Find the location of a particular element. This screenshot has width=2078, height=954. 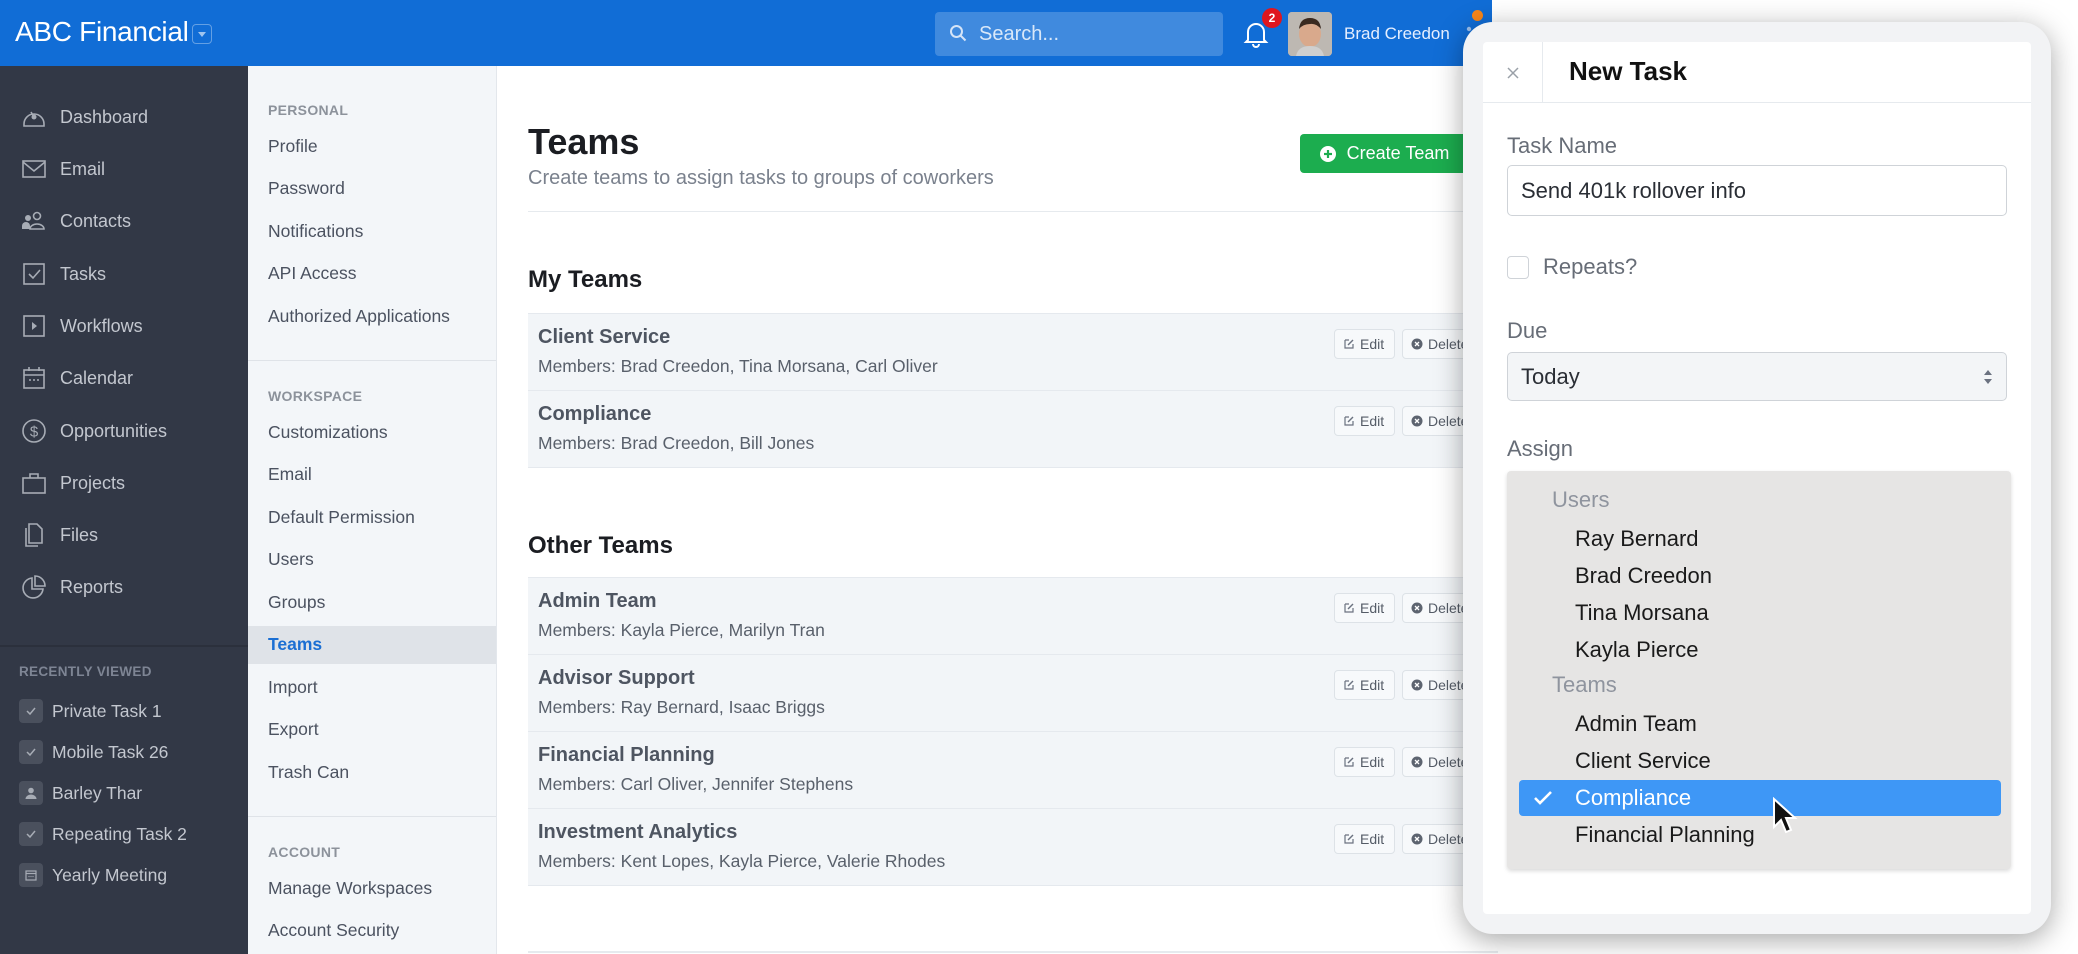

contacts-icon is located at coordinates (33, 220).